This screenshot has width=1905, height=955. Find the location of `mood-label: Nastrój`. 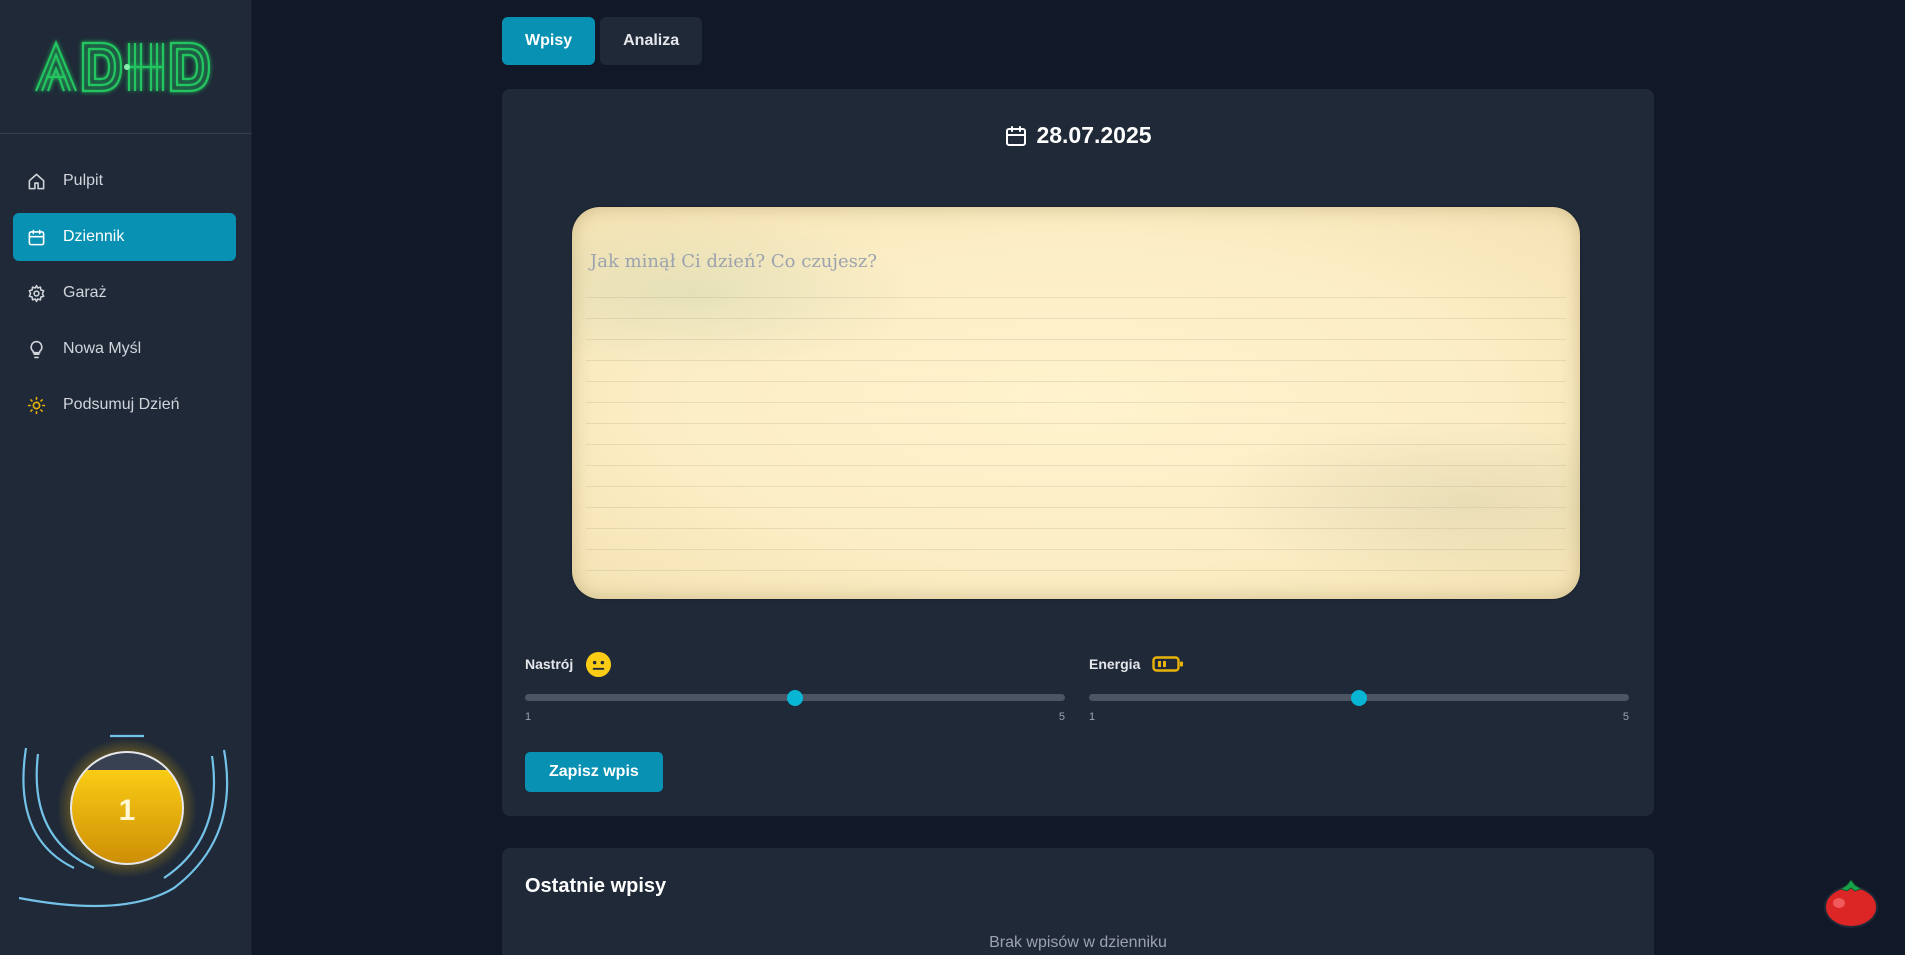

mood-label: Nastrój is located at coordinates (549, 664).